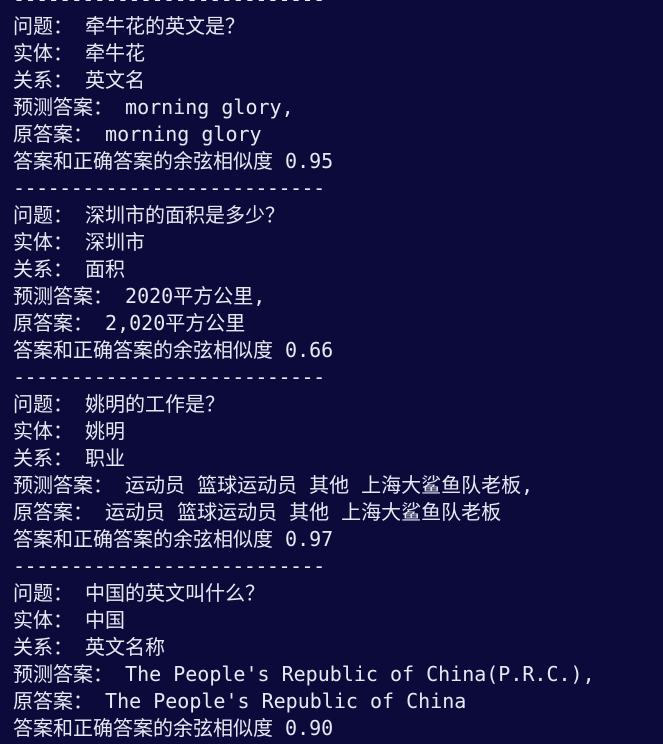 The height and width of the screenshot is (744, 663). I want to click on predicted-answer-line: 预测答案： 运动员 篮球运动员 其他 上海大鲨鱼队老板,, so click(273, 485).